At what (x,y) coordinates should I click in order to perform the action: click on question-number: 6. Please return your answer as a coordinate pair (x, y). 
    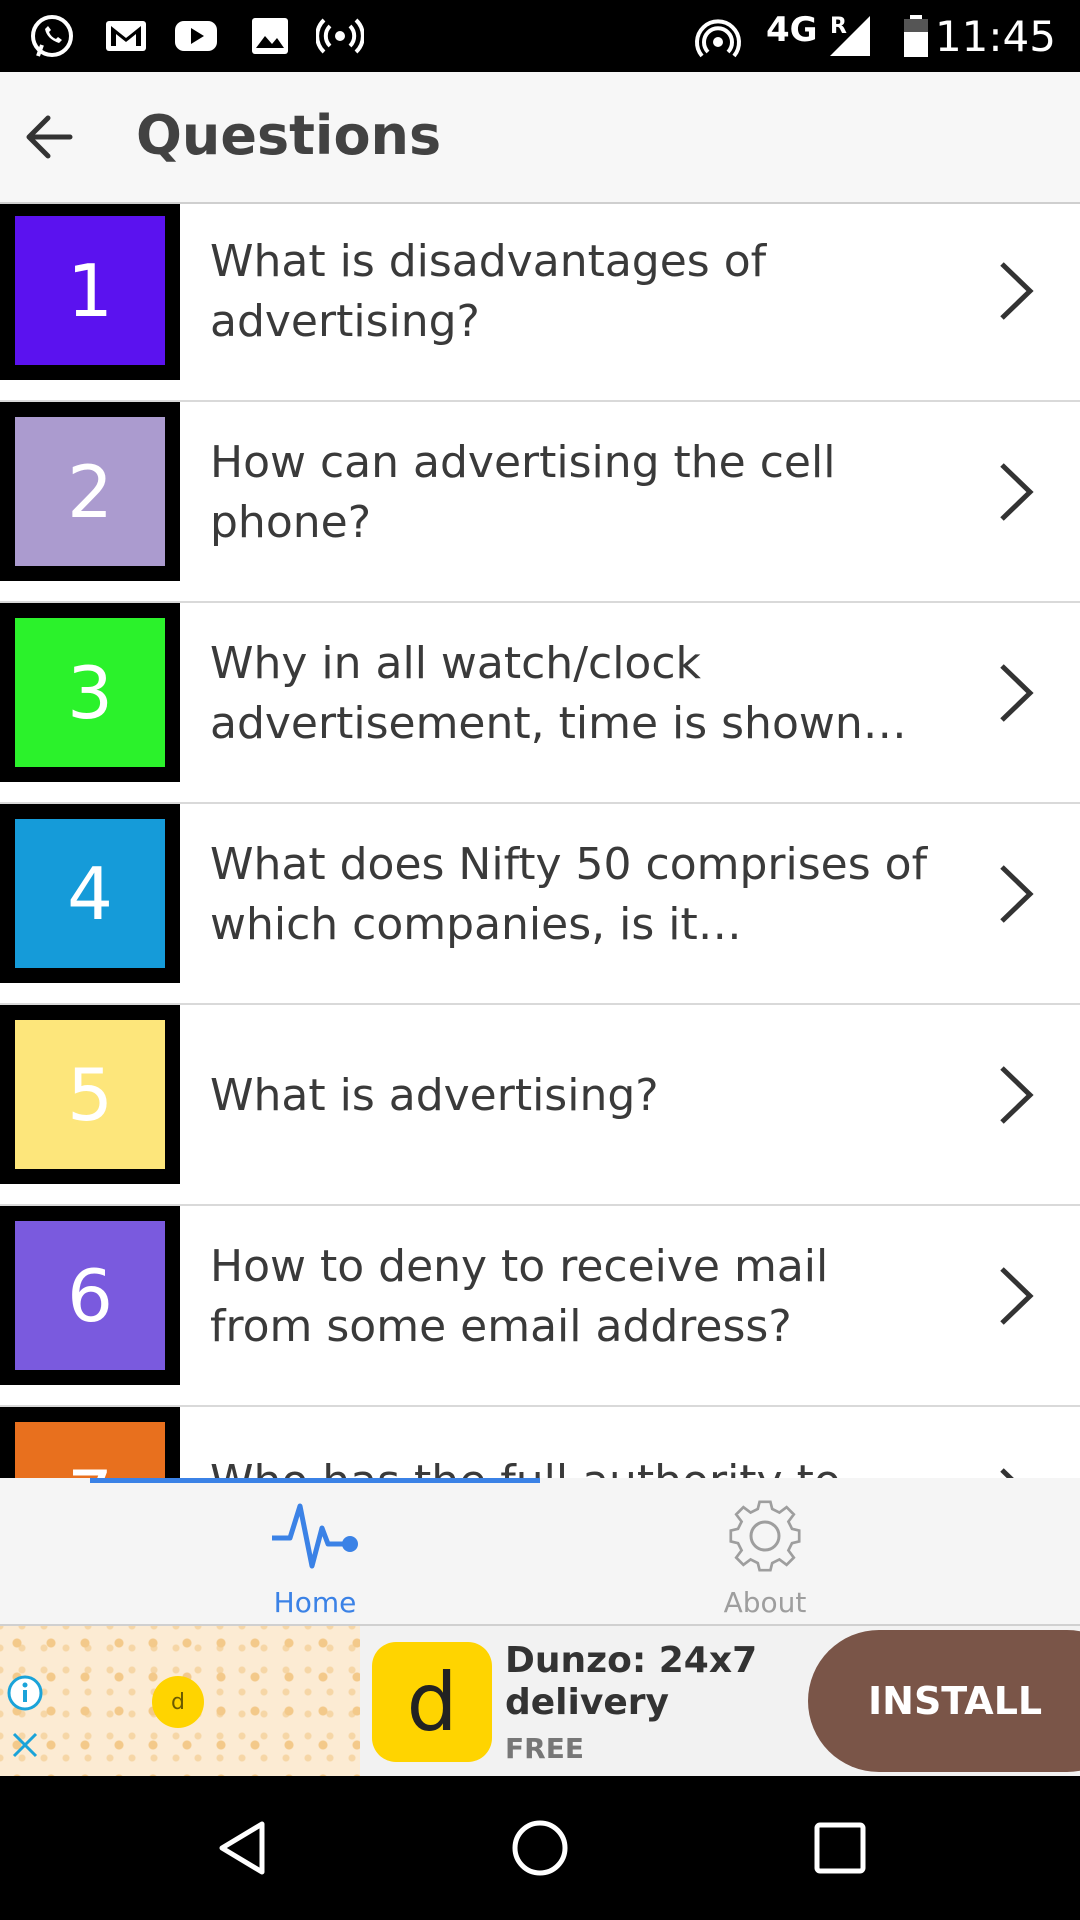
    Looking at the image, I should click on (90, 1295).